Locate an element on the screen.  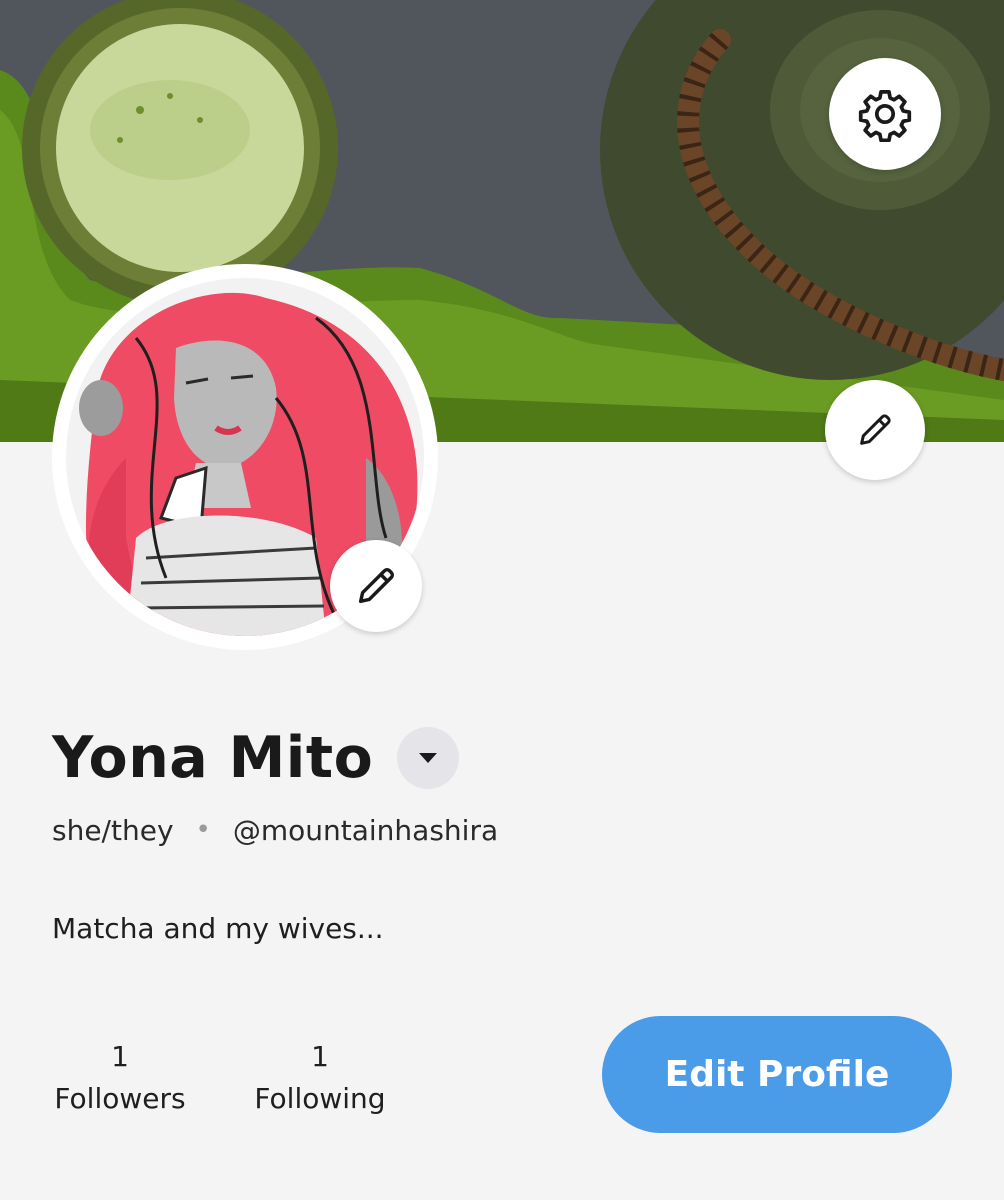
caret-down-icon is located at coordinates (428, 758).